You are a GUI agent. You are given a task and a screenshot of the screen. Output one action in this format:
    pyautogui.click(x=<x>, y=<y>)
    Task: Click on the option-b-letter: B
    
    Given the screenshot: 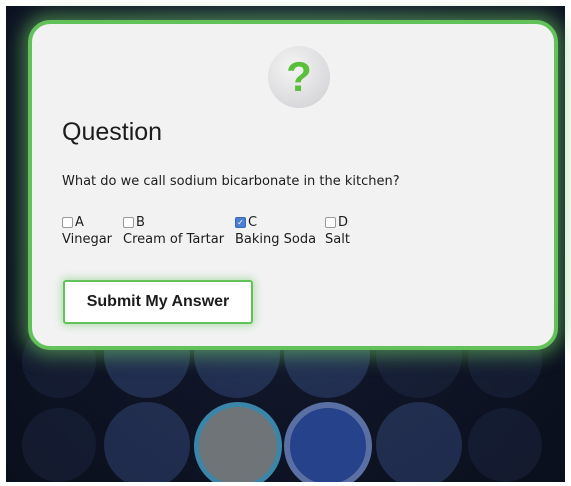 What is the action you would take?
    pyautogui.click(x=140, y=222)
    